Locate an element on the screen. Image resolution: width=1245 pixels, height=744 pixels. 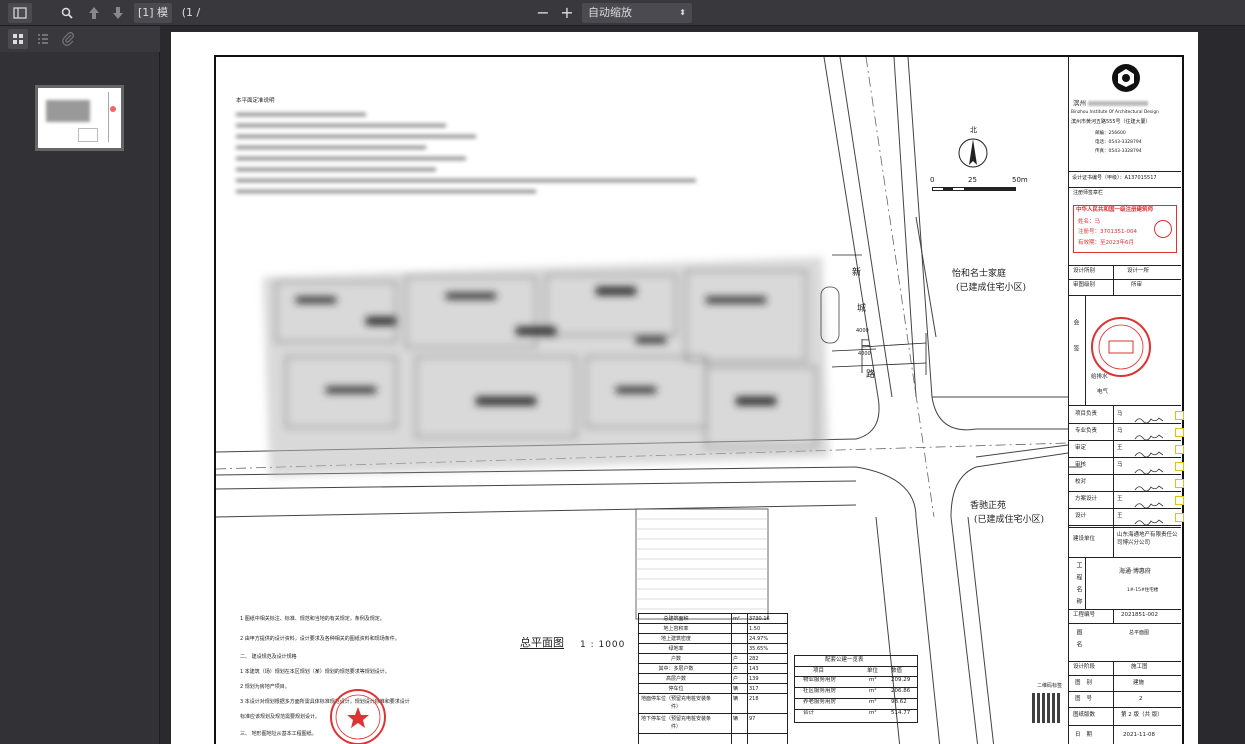
attachments-tab is located at coordinates (68, 39).